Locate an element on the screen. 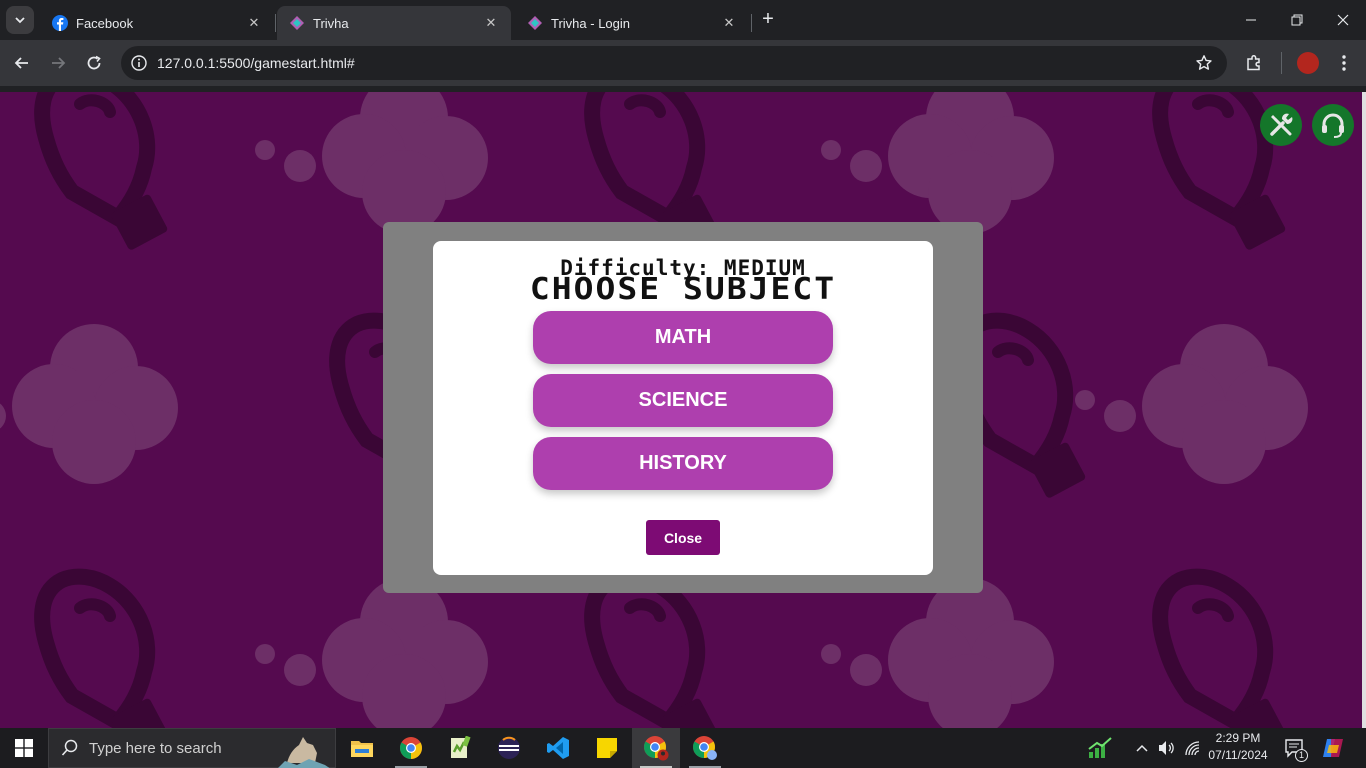 The width and height of the screenshot is (1366, 768). taskbar-notepad-plus is located at coordinates (460, 748).